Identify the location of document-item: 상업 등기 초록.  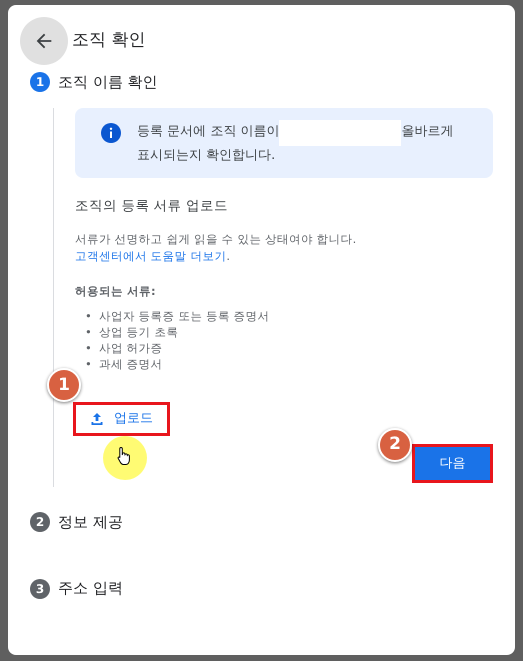
(138, 332).